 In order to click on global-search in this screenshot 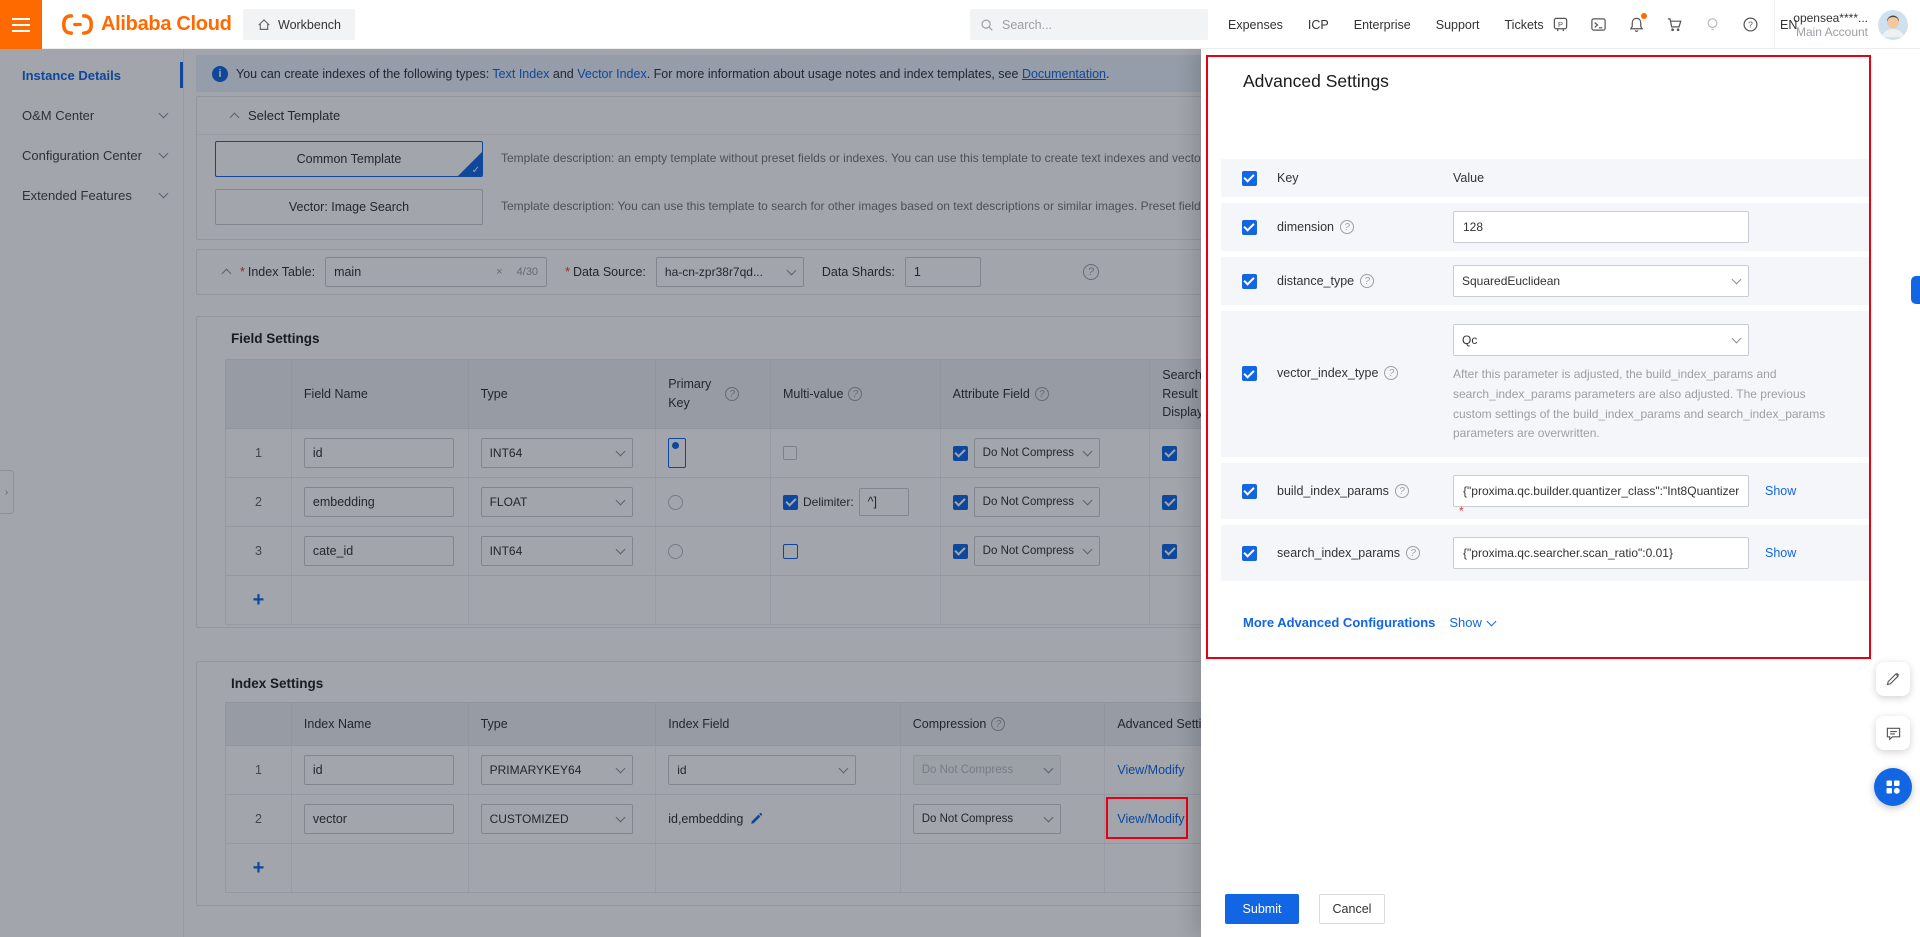, I will do `click(1089, 24)`.